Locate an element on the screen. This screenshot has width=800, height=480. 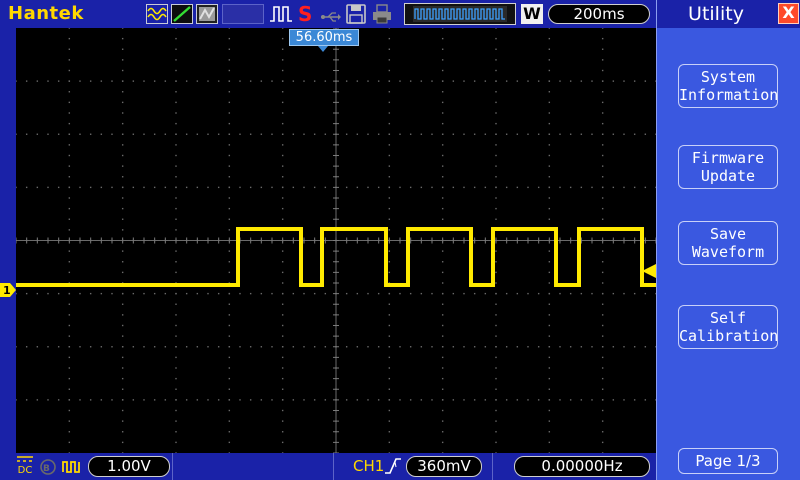
menu-item-label: Waveform is located at coordinates (728, 252).